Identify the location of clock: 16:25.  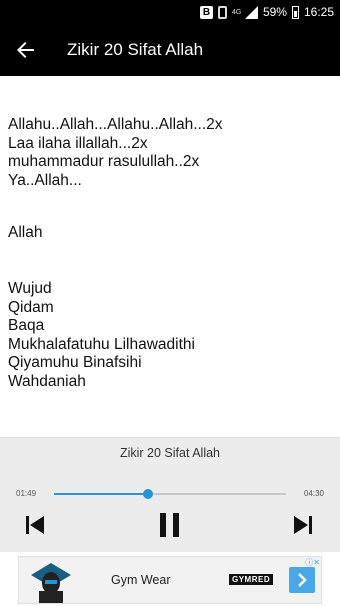
(318, 12).